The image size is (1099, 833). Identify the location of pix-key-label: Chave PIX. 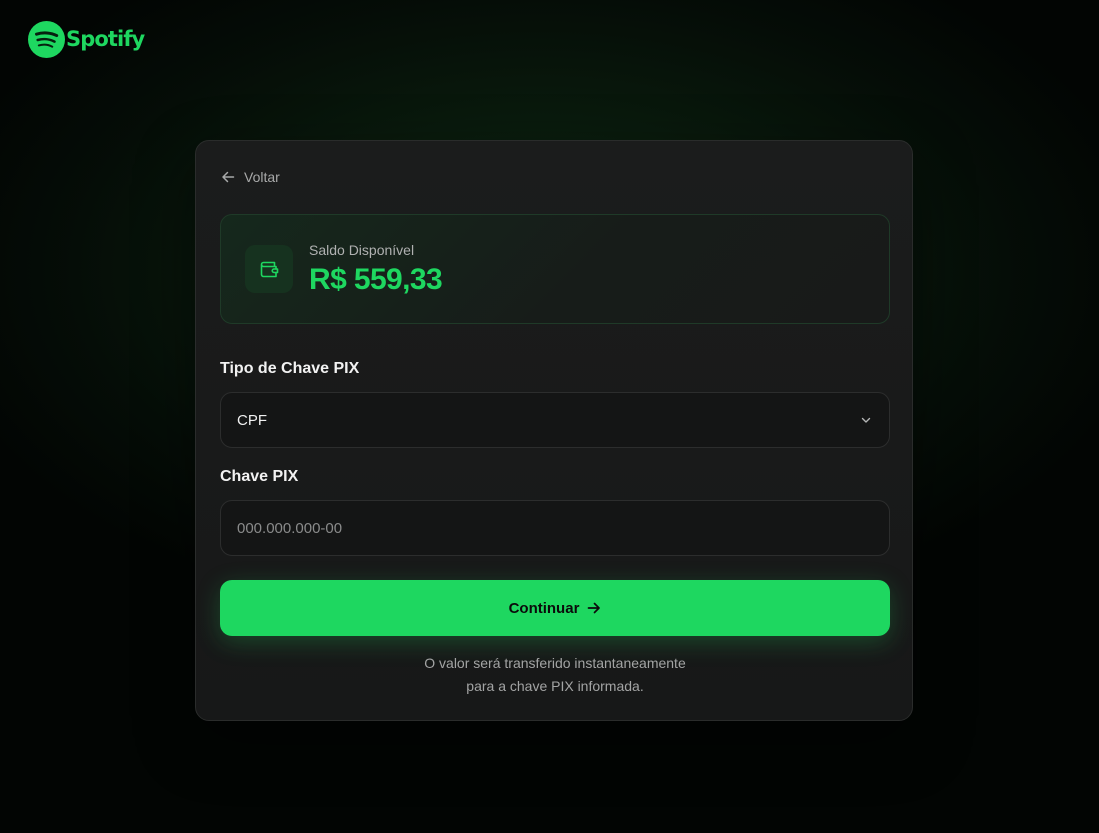
(259, 476).